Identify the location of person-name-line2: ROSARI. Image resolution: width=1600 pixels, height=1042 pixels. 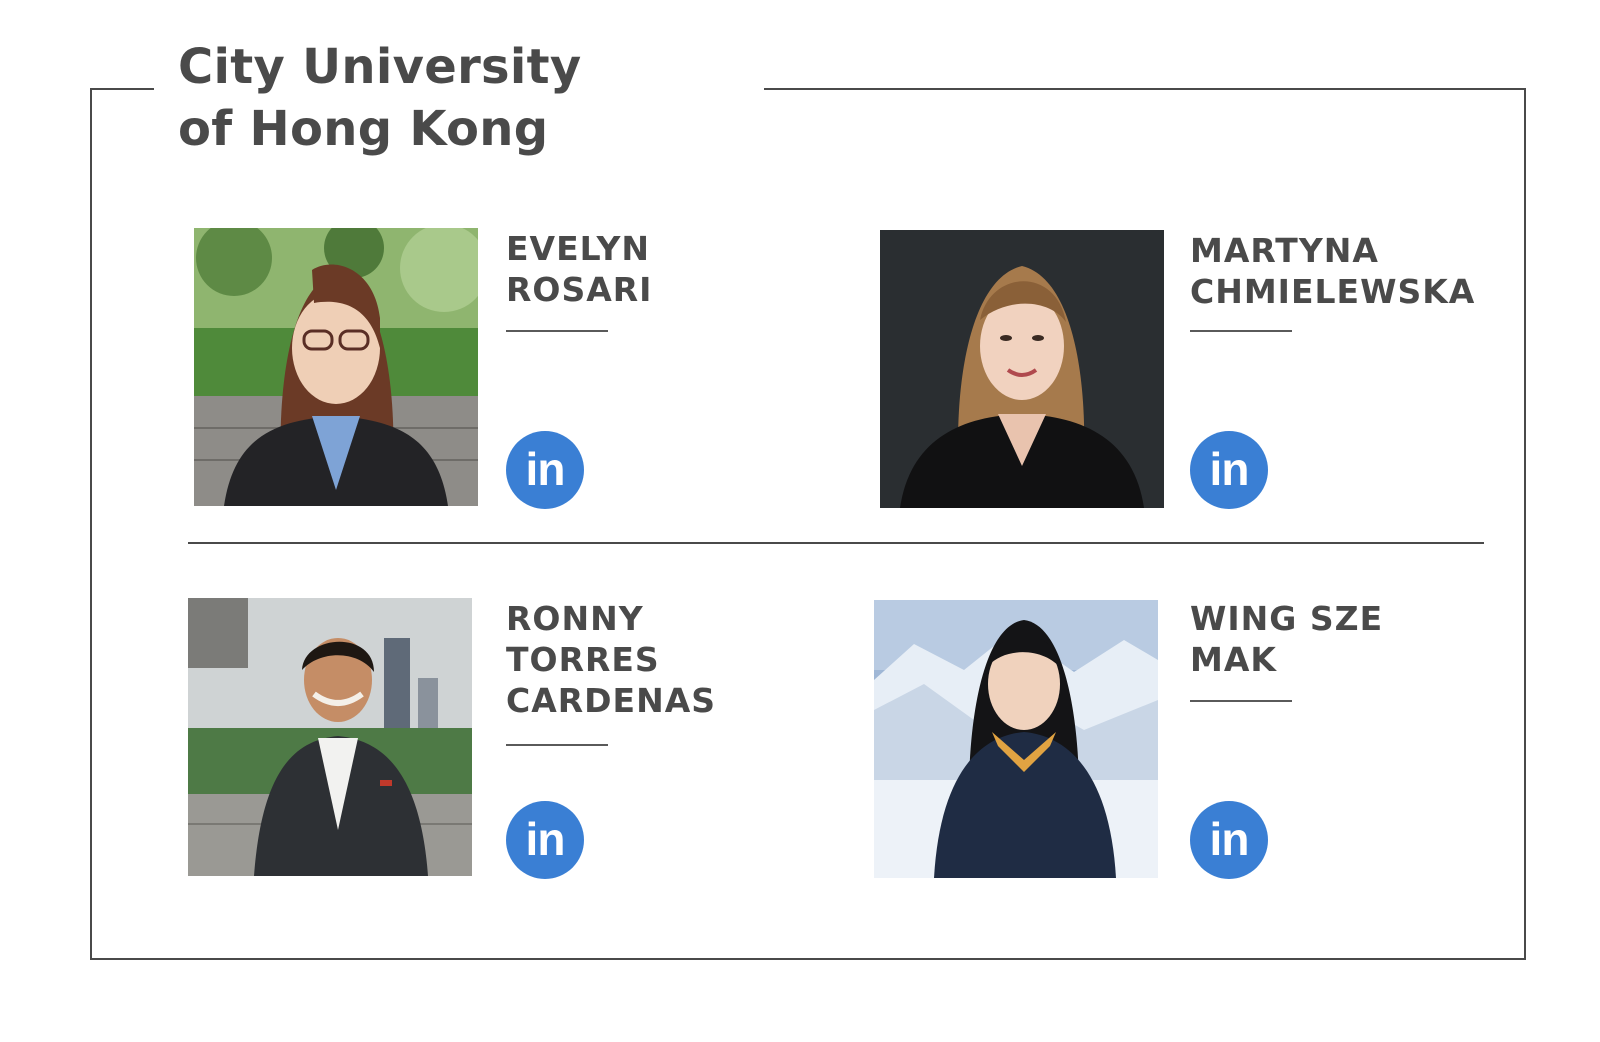
(579, 289).